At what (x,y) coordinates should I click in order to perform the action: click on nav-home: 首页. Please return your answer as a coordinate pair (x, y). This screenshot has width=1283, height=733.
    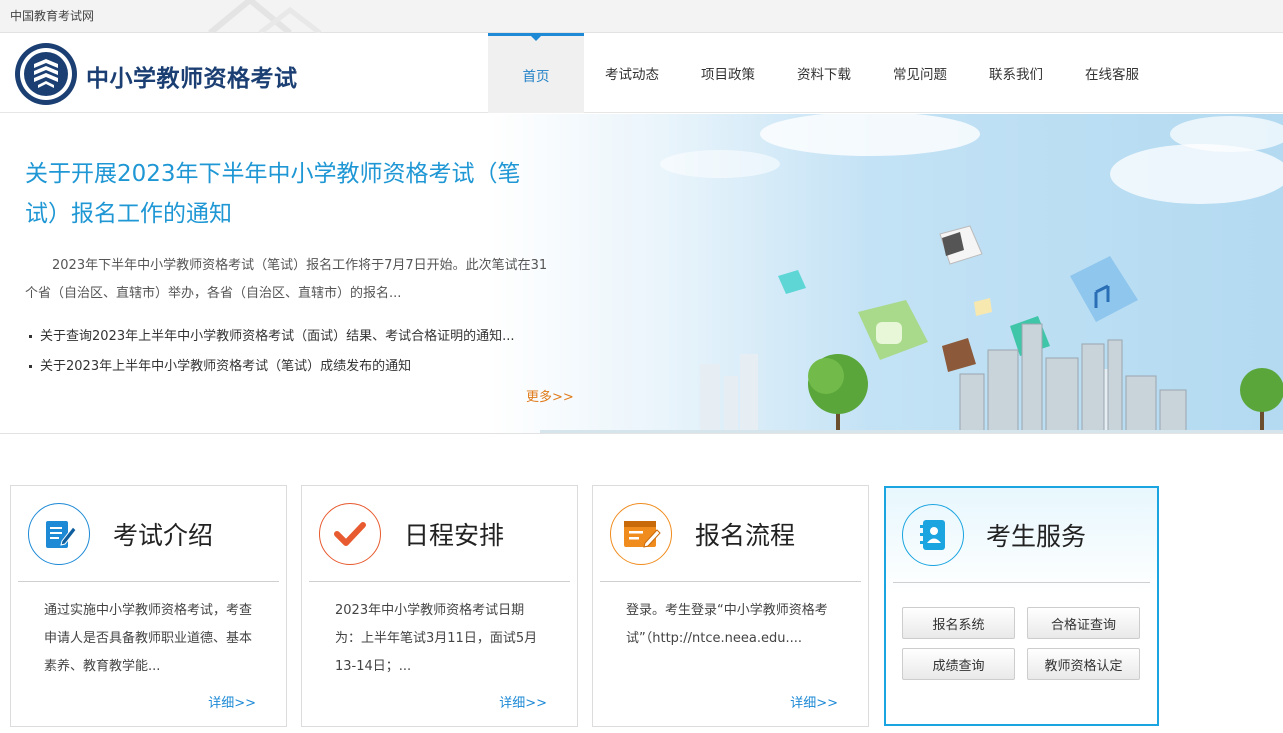
    Looking at the image, I should click on (536, 73).